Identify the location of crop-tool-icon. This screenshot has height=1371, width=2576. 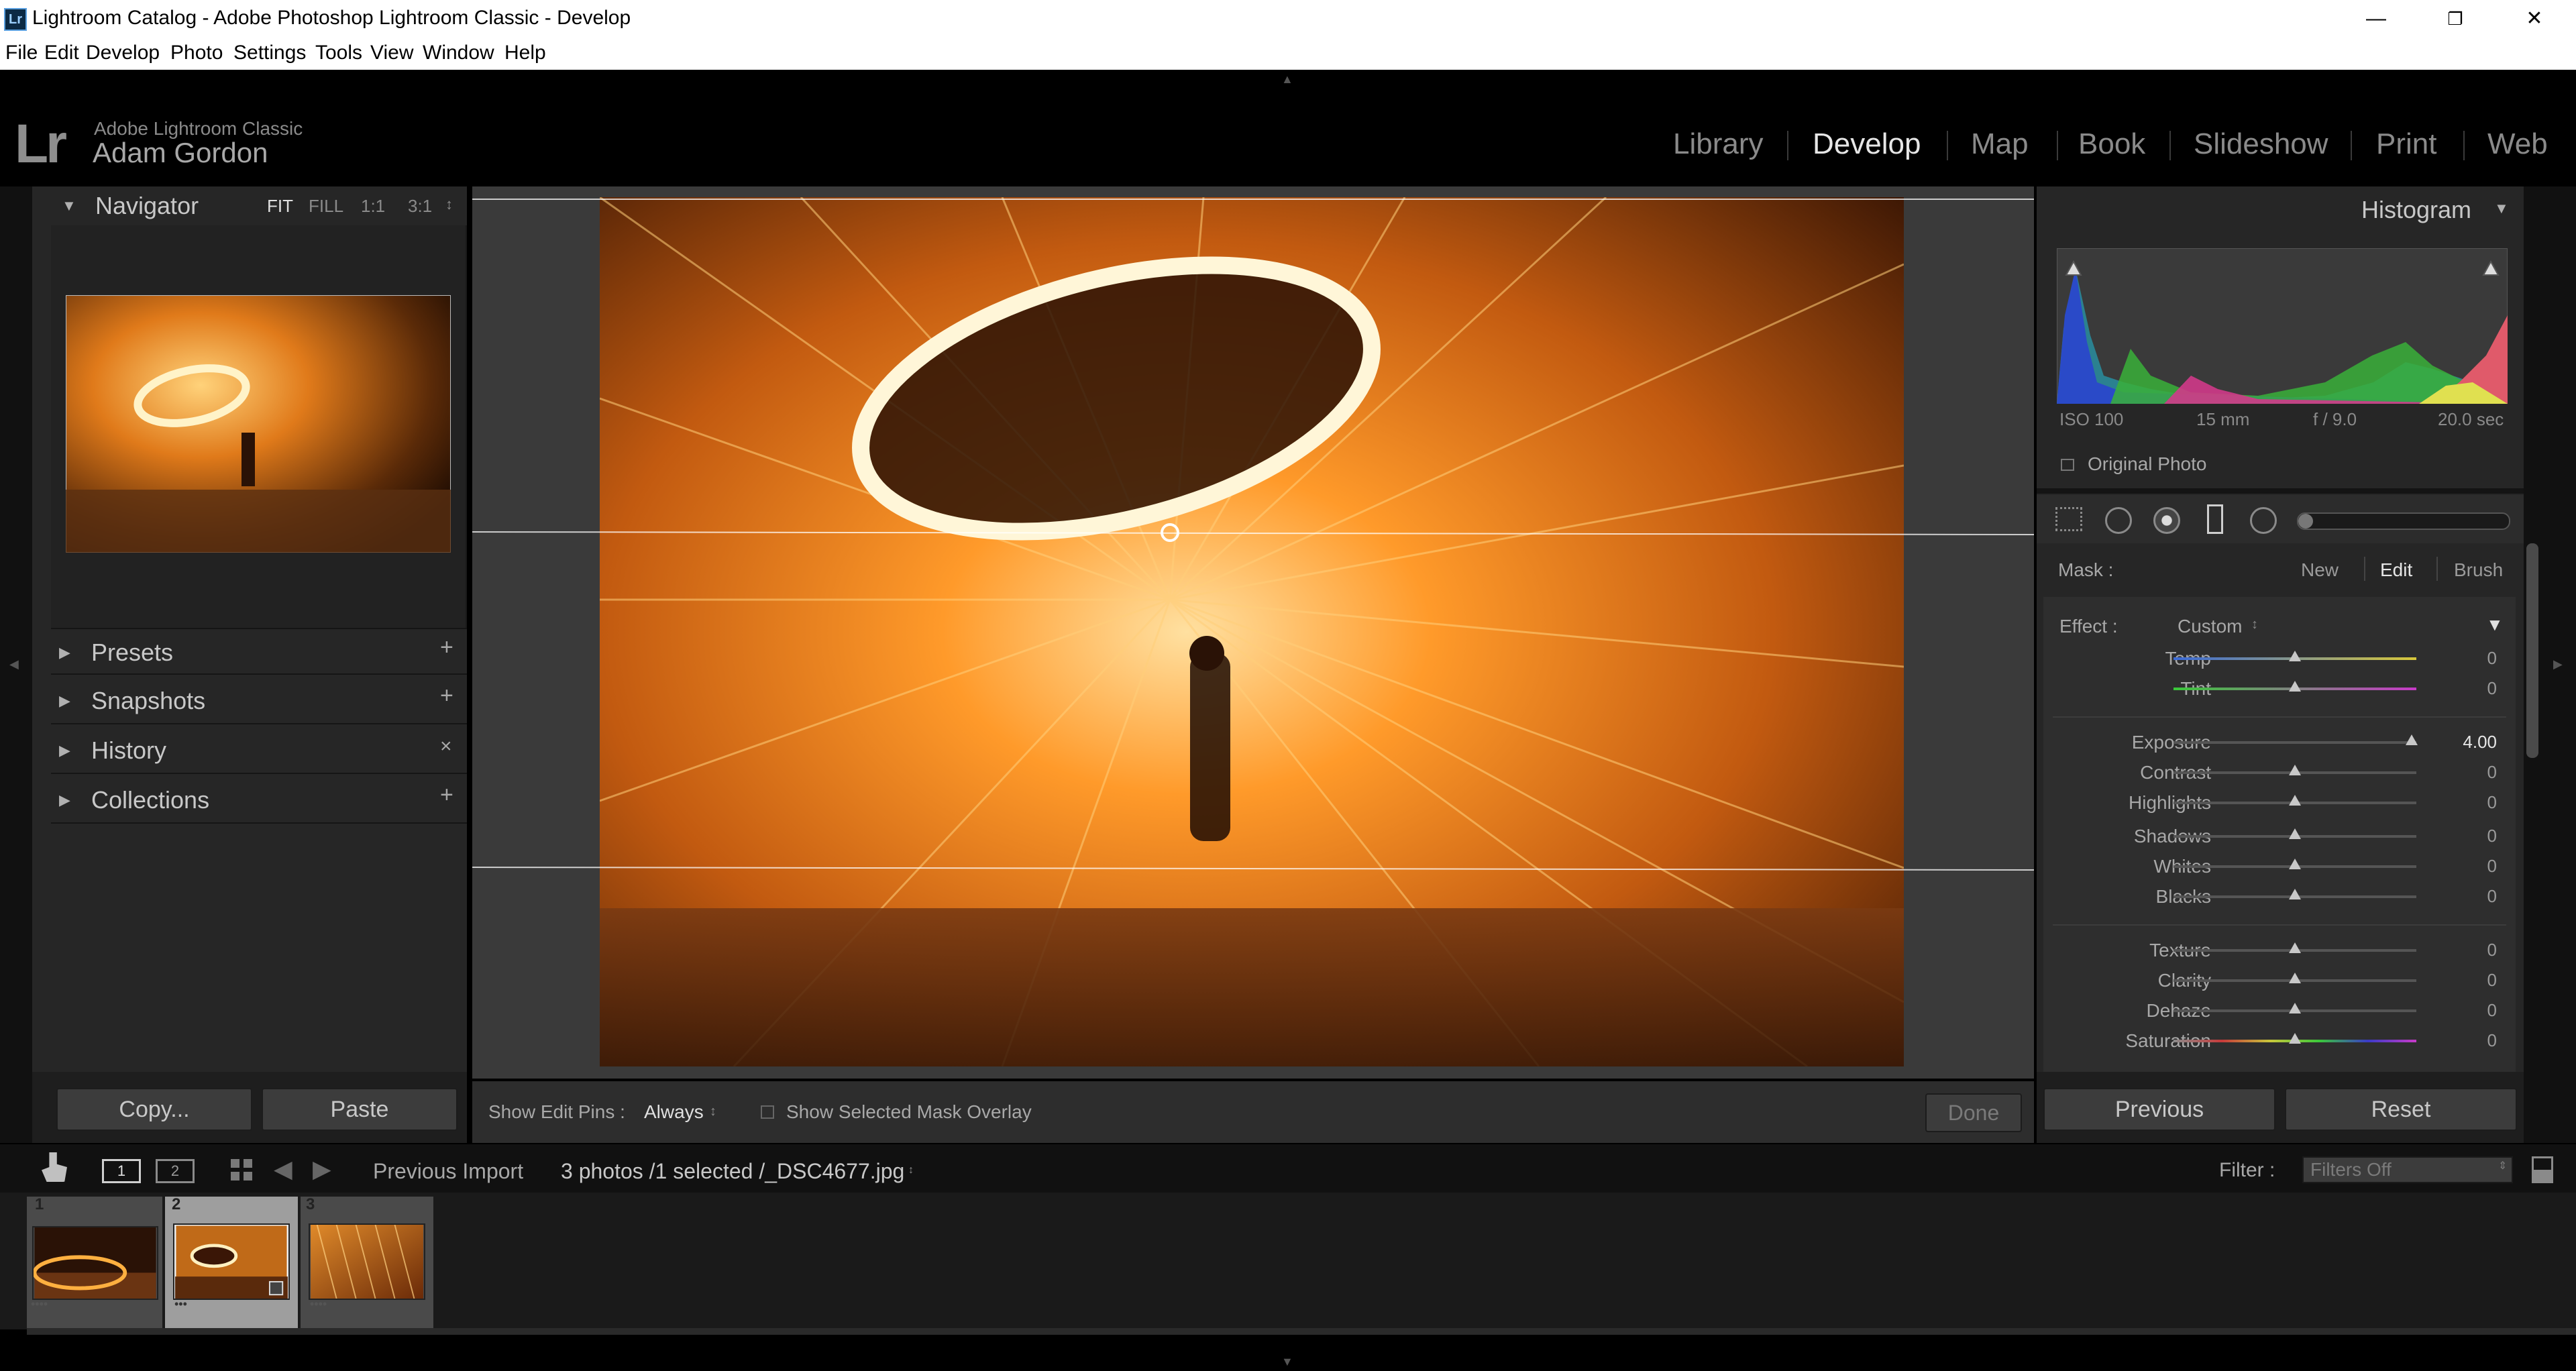
(2068, 519).